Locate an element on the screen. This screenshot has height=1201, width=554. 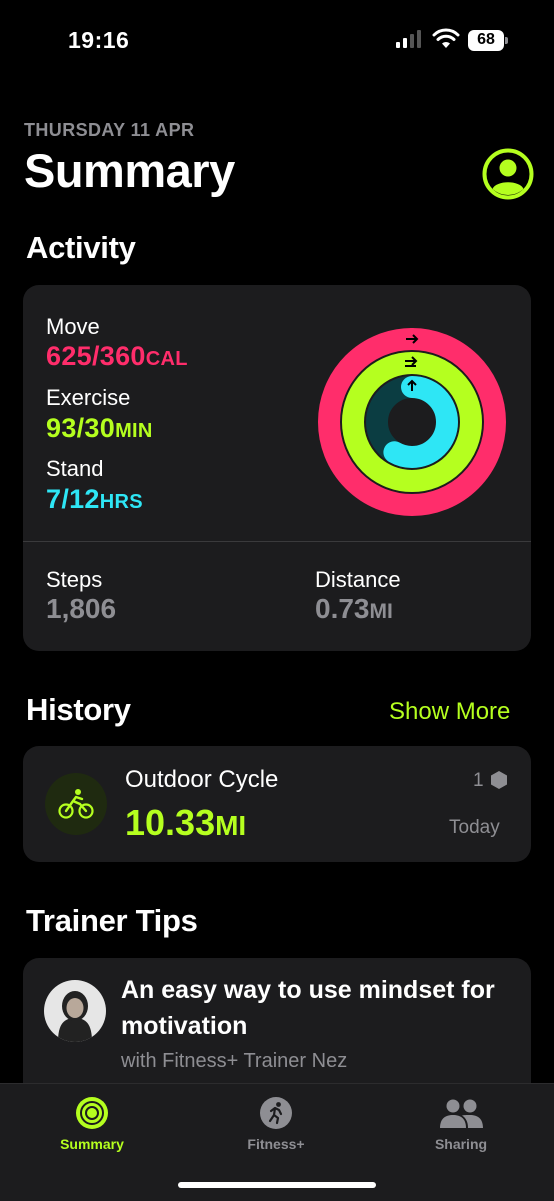
hexagon-badge-icon is located at coordinates (499, 780).